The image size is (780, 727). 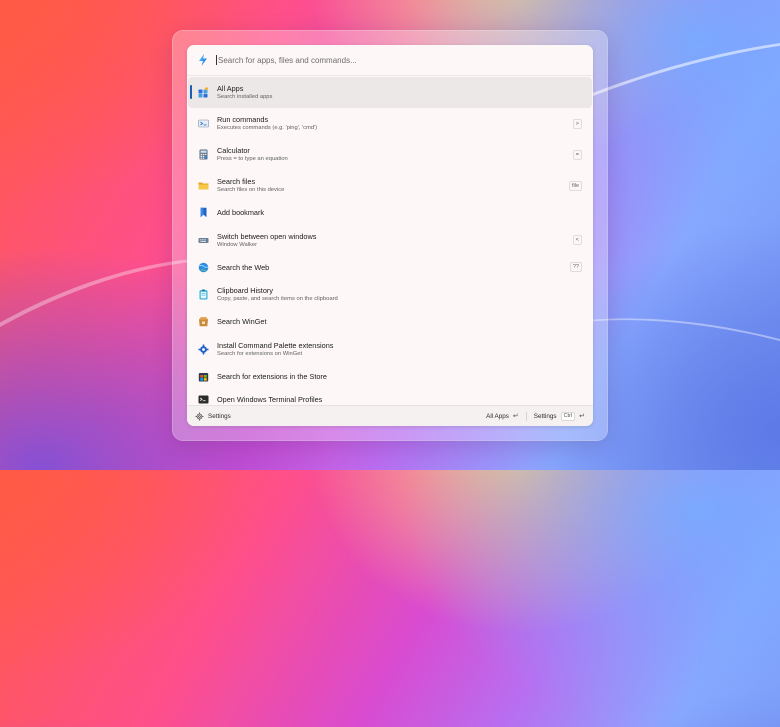 What do you see at coordinates (203, 267) in the screenshot?
I see `web-search-icon` at bounding box center [203, 267].